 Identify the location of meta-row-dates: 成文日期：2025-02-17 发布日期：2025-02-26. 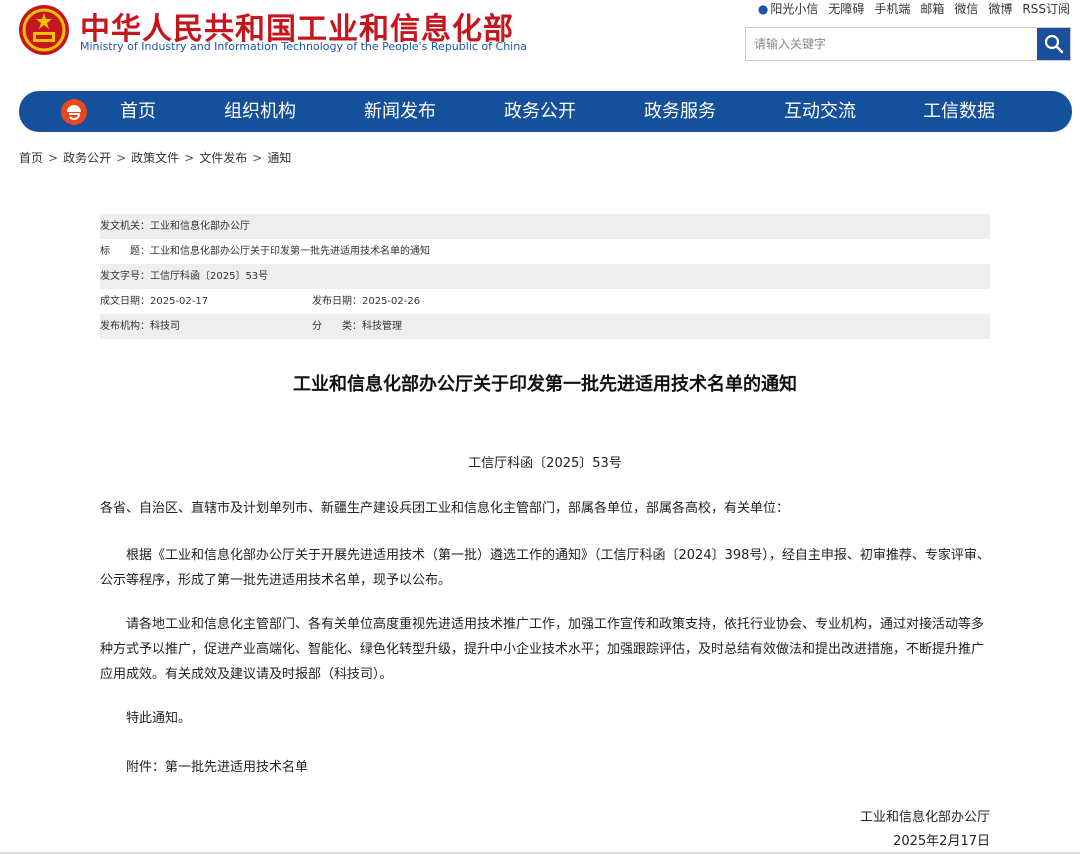
(545, 301).